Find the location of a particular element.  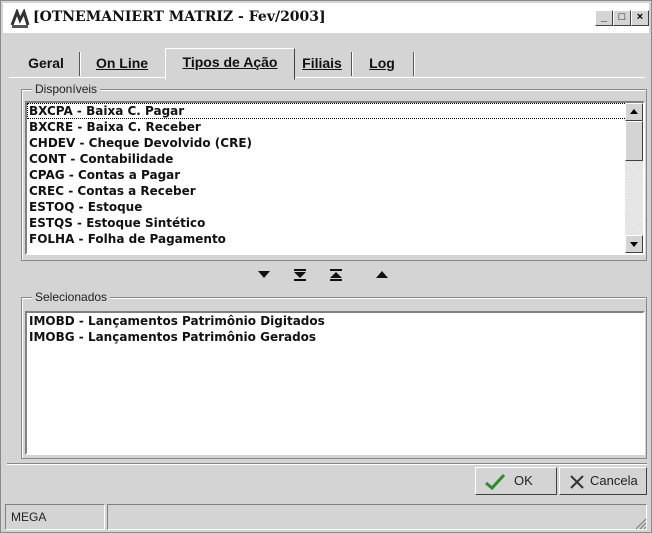

tab-strip: Geral On Line Tipos de Ação Filiais Log is located at coordinates (327, 64).